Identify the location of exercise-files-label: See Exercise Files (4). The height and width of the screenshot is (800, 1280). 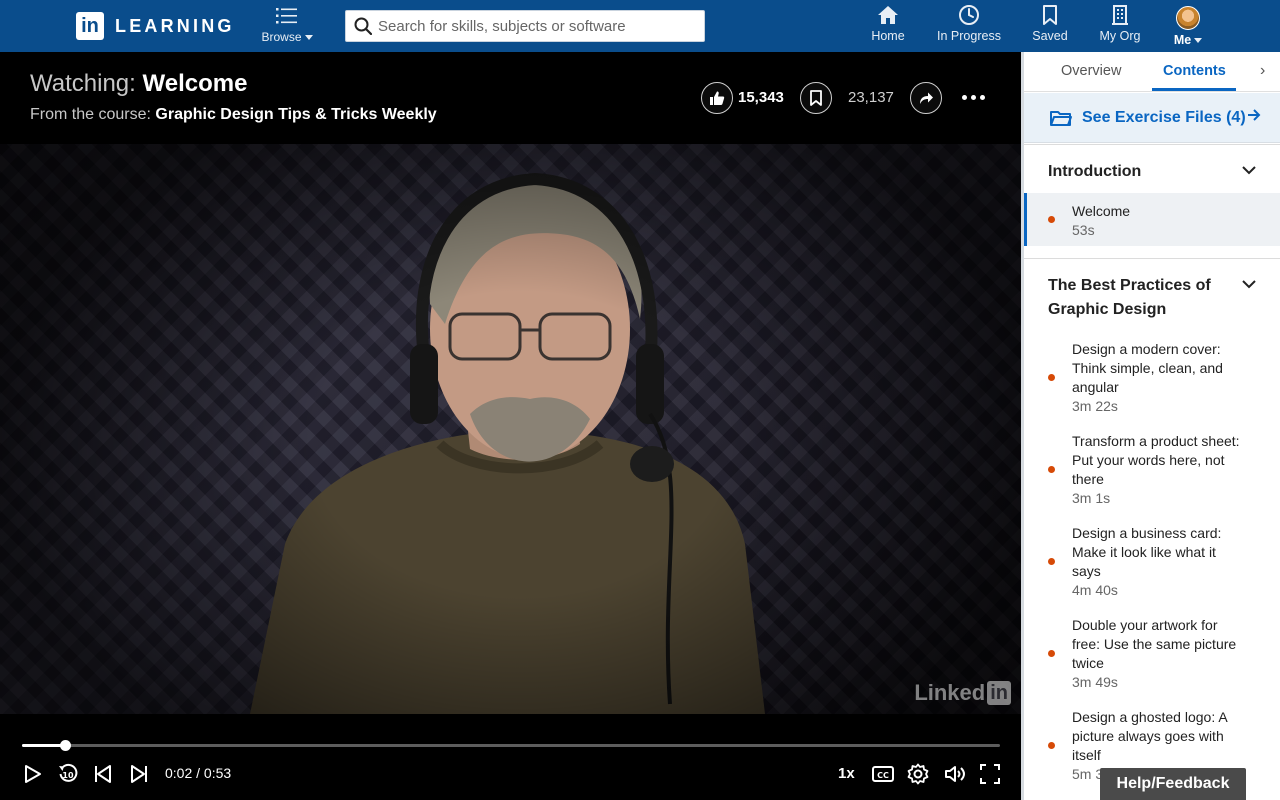
(1164, 117).